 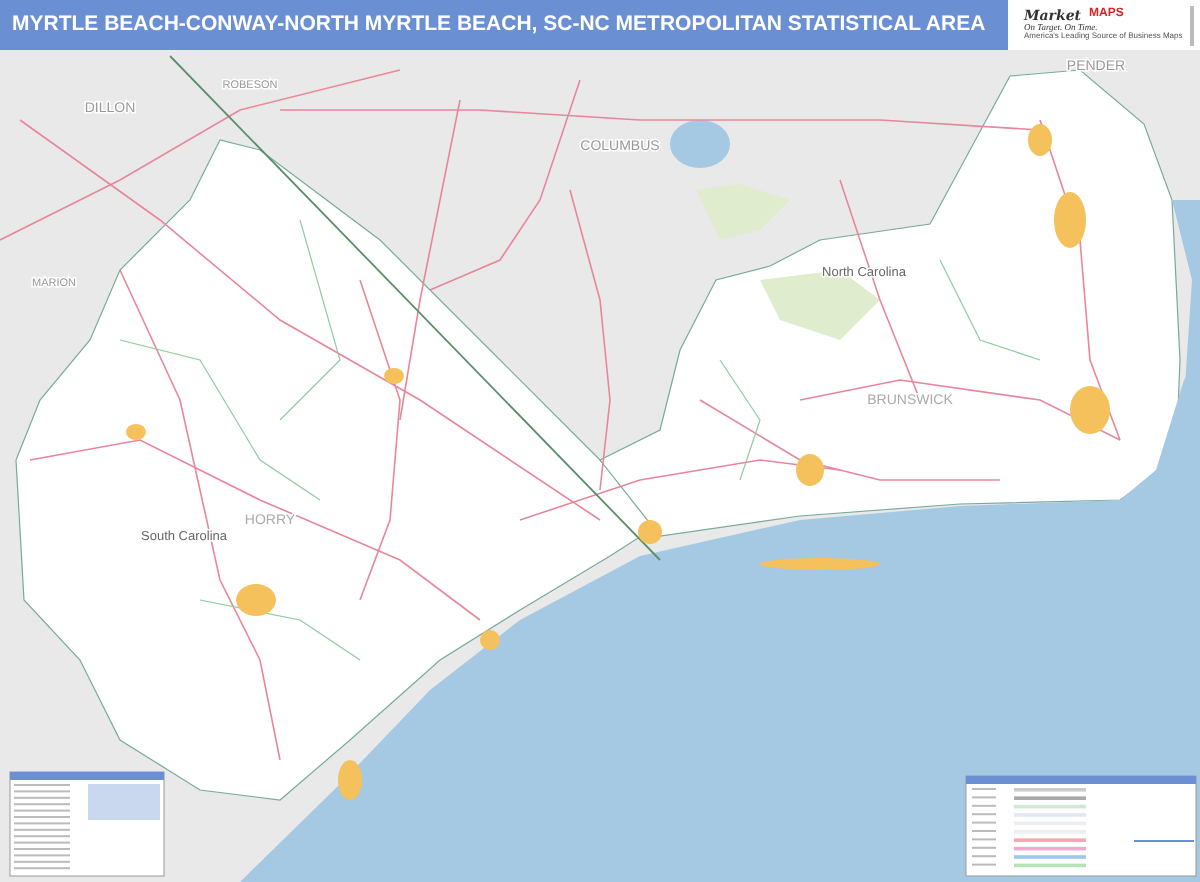 I want to click on lake, so click(x=700, y=144).